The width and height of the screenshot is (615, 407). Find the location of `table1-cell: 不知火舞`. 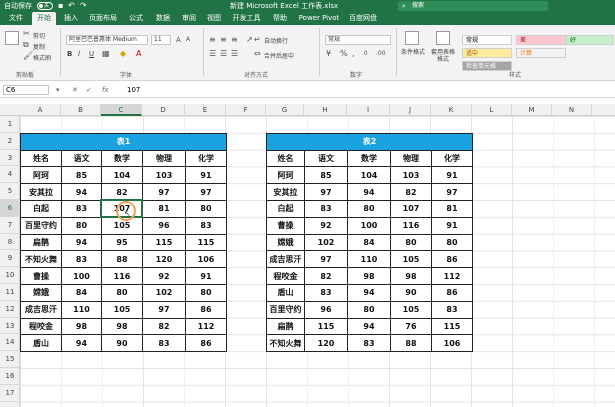

table1-cell: 不知火舞 is located at coordinates (41, 259).